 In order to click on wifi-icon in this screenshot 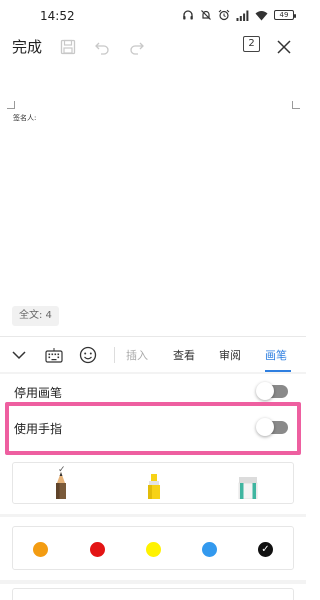, I will do `click(261, 15)`.